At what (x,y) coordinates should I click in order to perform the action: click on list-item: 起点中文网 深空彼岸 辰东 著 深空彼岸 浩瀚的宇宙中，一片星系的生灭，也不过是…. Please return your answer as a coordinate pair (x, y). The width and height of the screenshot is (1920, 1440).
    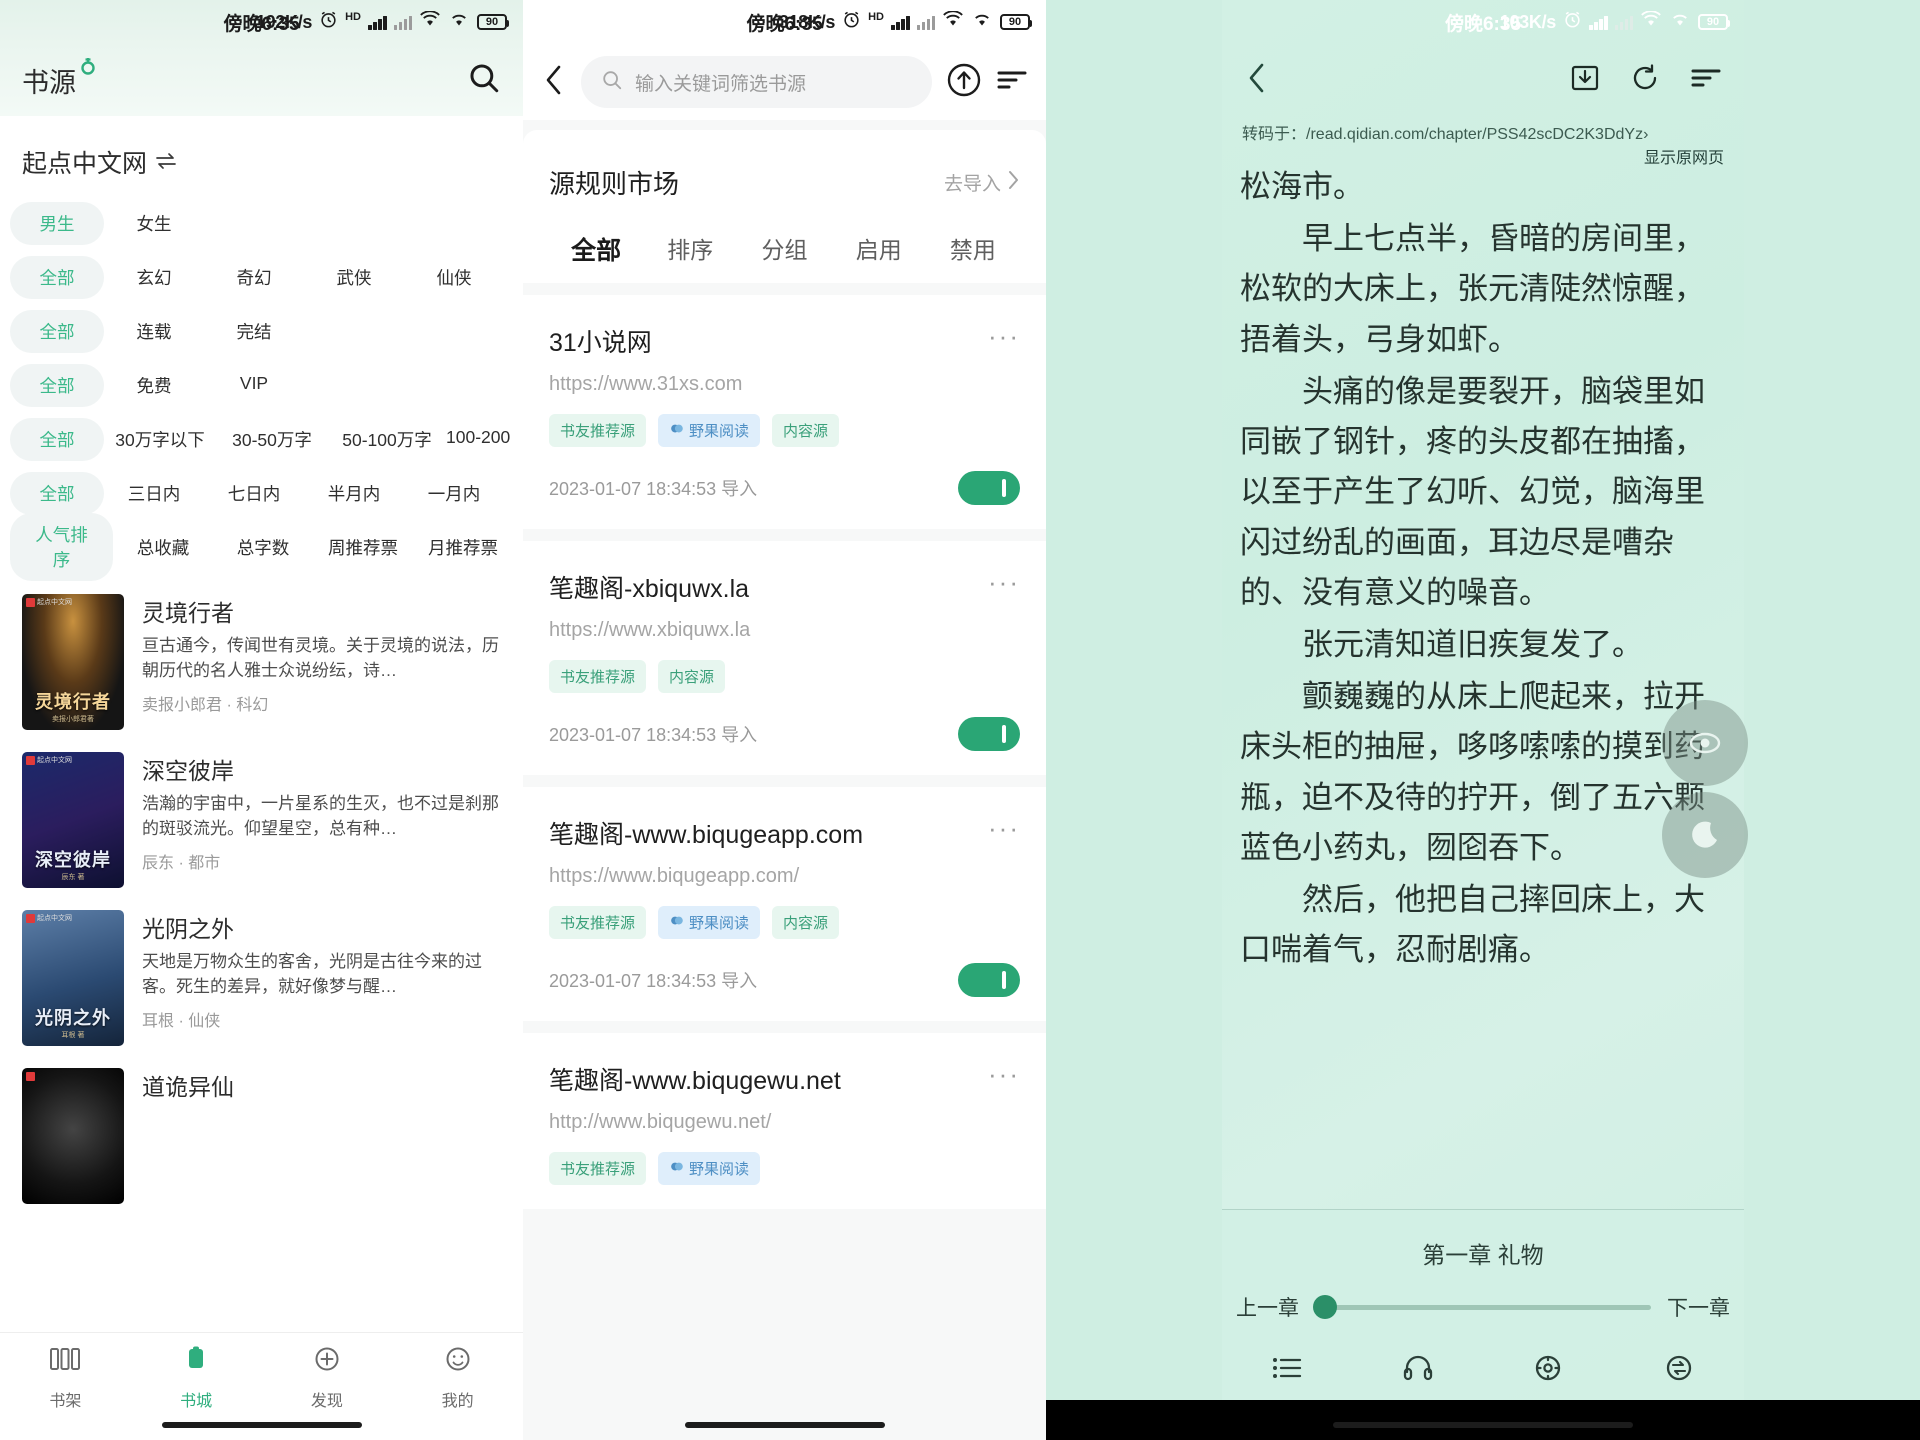
    Looking at the image, I should click on (261, 821).